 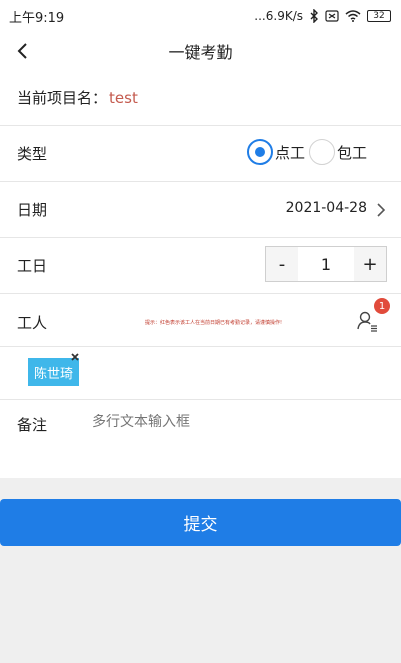 What do you see at coordinates (353, 16) in the screenshot?
I see `wifi-icon` at bounding box center [353, 16].